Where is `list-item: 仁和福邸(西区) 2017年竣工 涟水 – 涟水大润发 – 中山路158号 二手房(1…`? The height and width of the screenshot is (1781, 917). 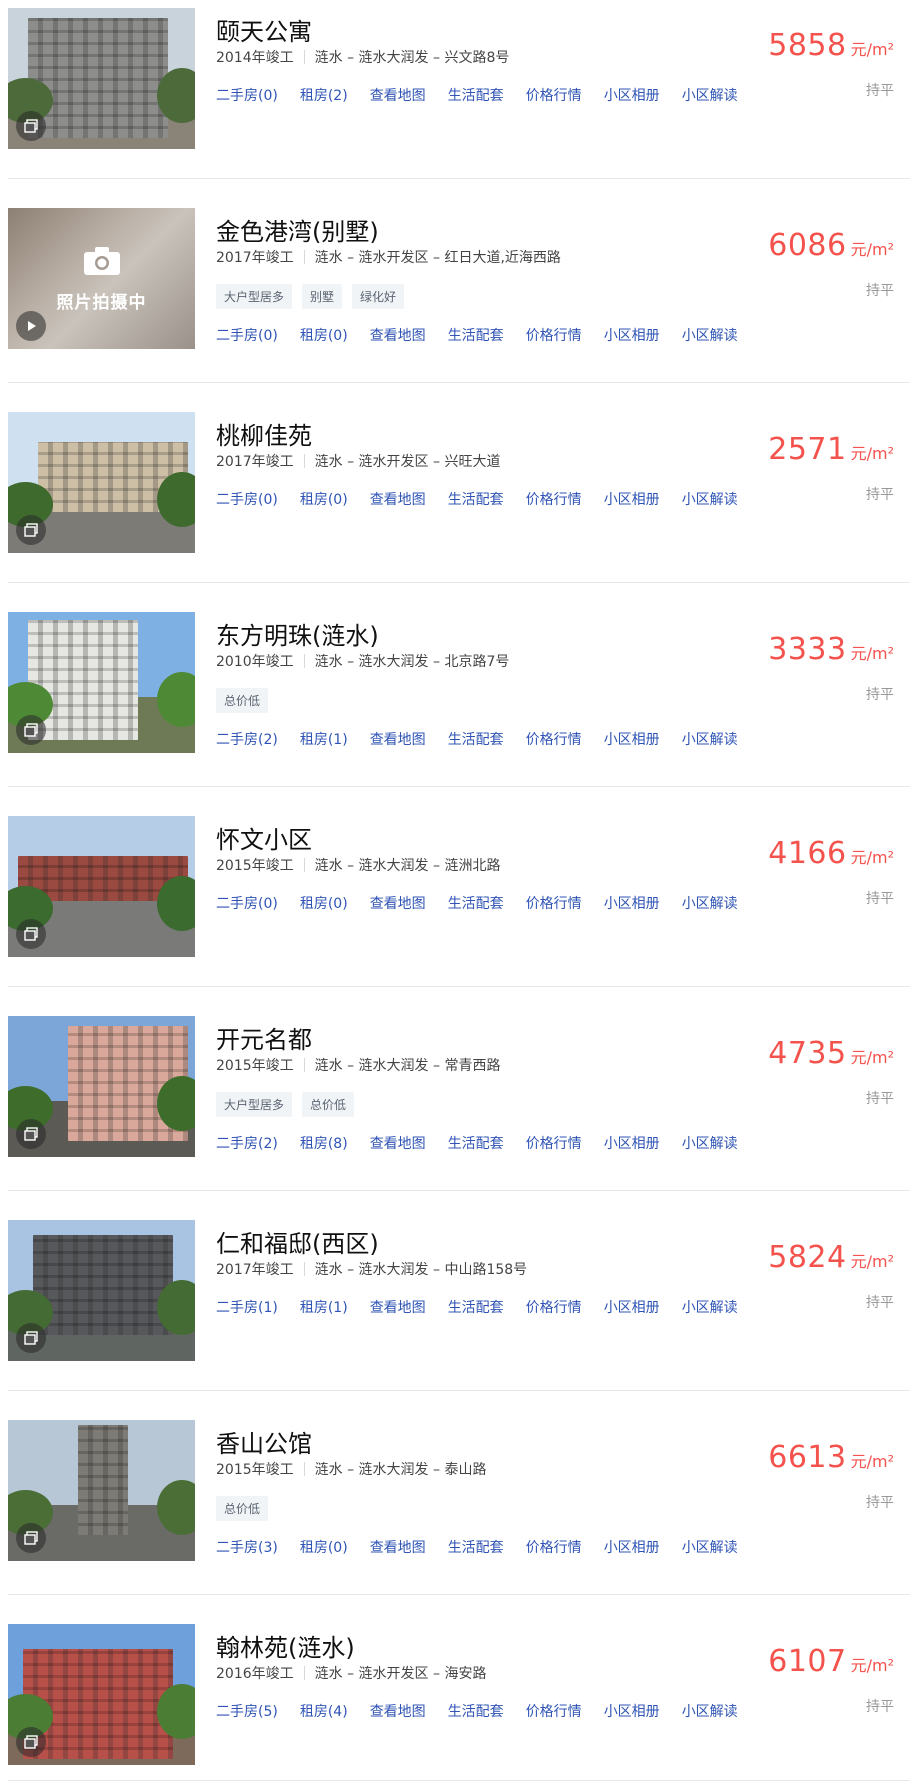
list-item: 仁和福邸(西区) 2017年竣工 涟水 – 涟水大润发 – 中山路158号 二手房(1… is located at coordinates (459, 1305).